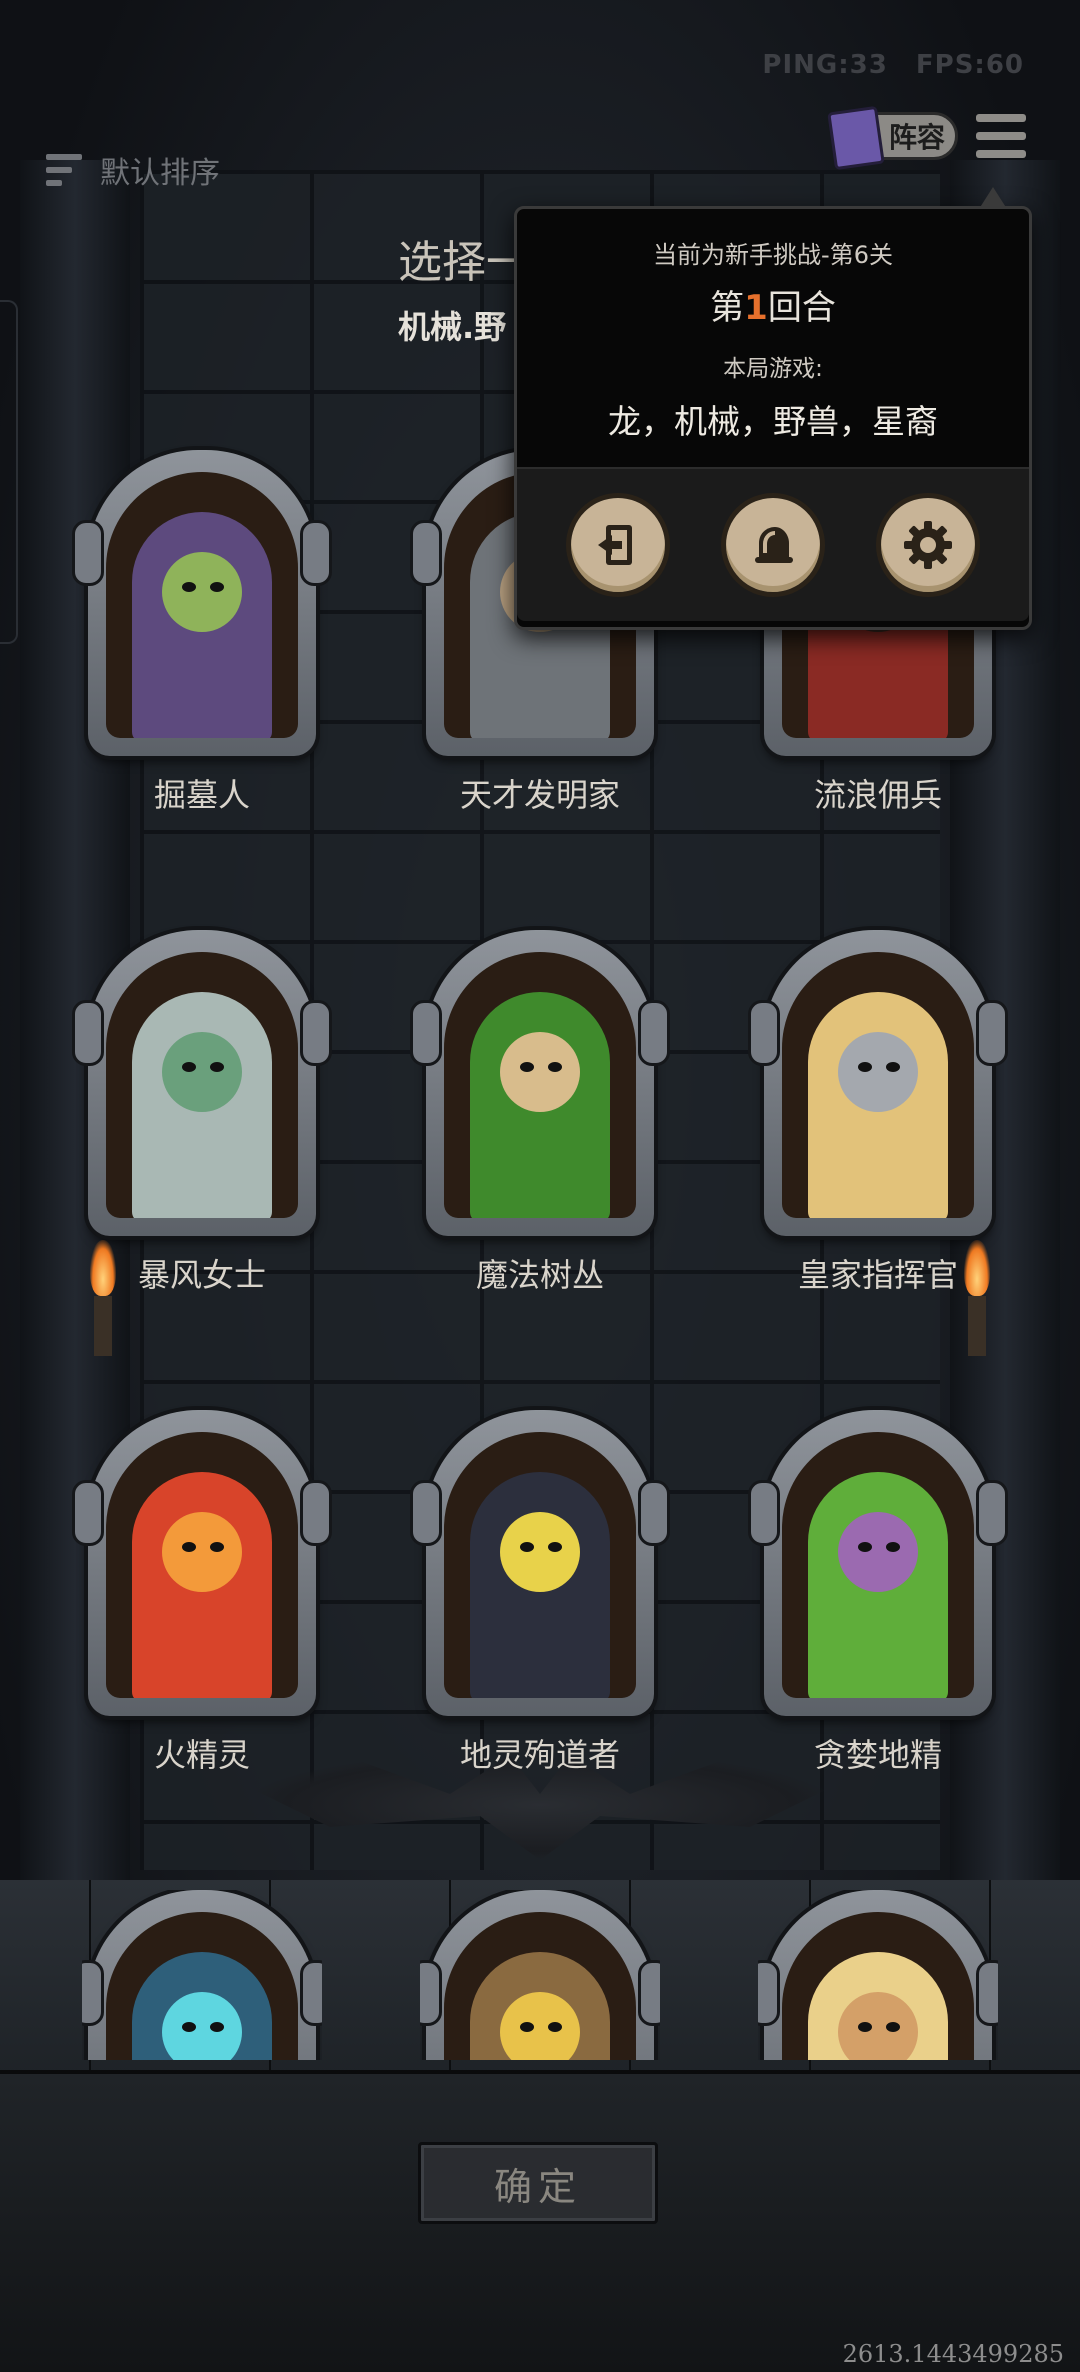 This screenshot has width=1080, height=2372. What do you see at coordinates (993, 198) in the screenshot?
I see `popup-arrow` at bounding box center [993, 198].